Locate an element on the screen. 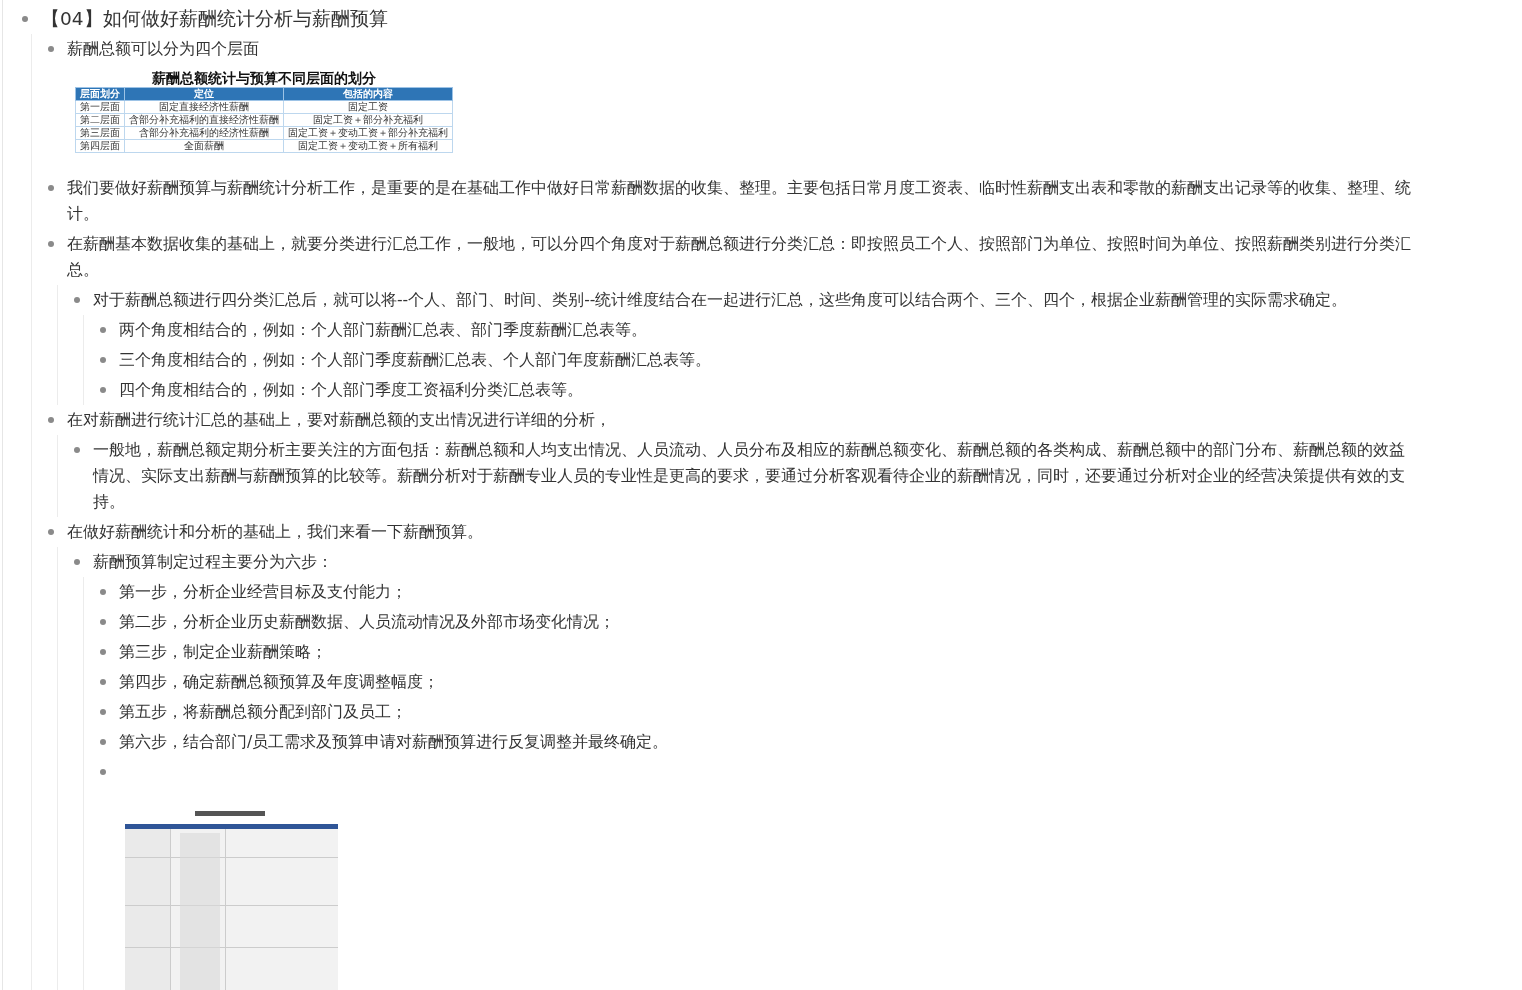  outline-text: 一般地，薪酬总额定期分析主要关注的方面包括：薪酬总额和人均支出情况、人员流动、人员分布及相应的薪酬总额变化、薪酬总额的各类构成、薪酬总额中的部门分布、薪酬总额的效益情况、实际支出薪酬与薪酬预算的比较等。薪酬分析对于薪酬专业人员的专业性是更高的要求，要通过分析客观看待企业的薪酬情况，同时，还要通过分析对企业的经营决策提供有效的支持。 is located at coordinates (749, 476).